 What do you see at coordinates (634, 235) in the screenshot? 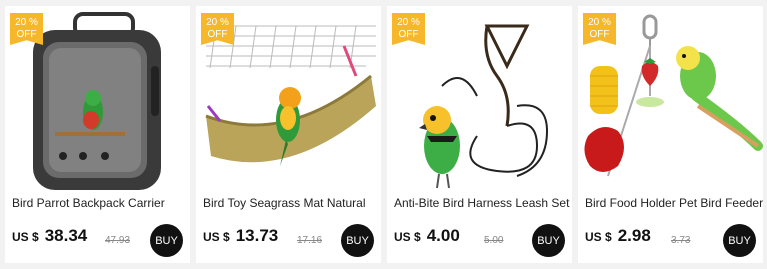
I see `current-price: 2.98` at bounding box center [634, 235].